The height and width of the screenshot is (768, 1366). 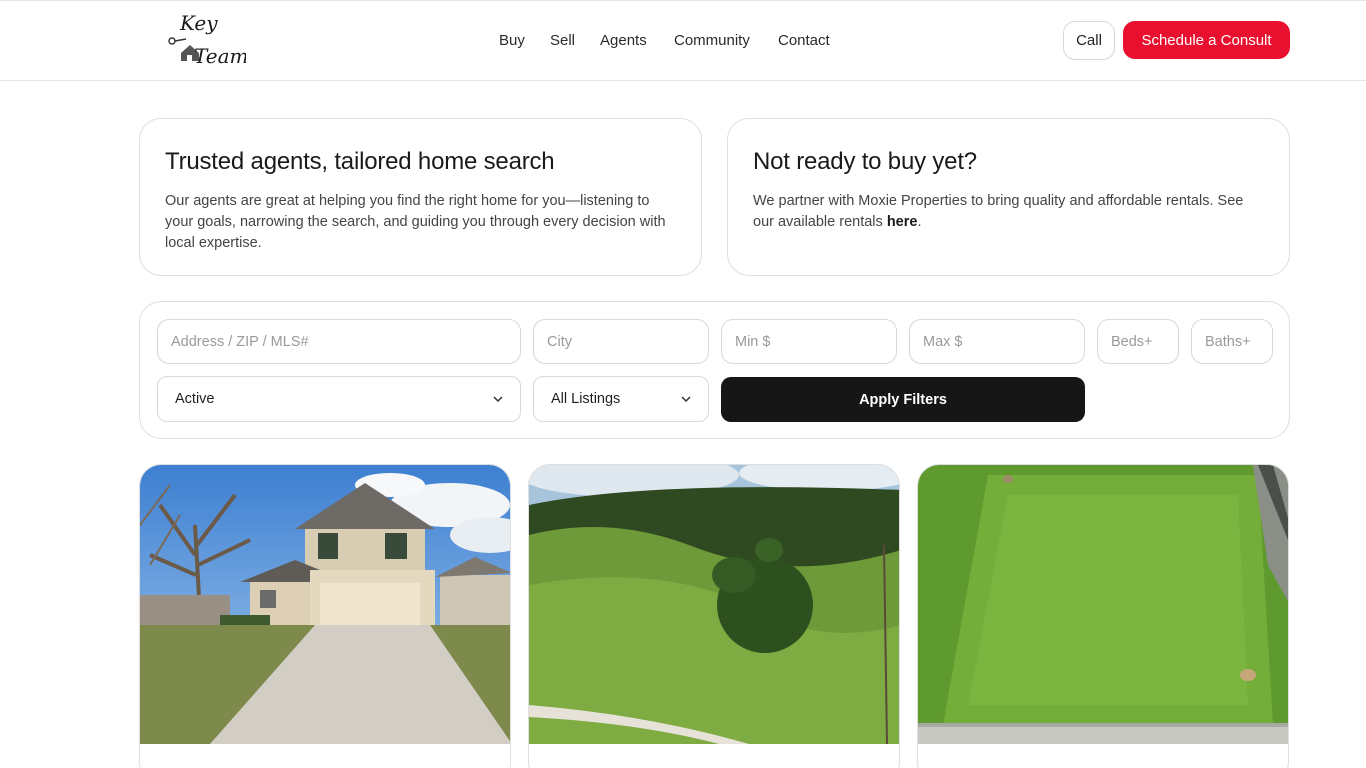 What do you see at coordinates (1206, 40) in the screenshot?
I see `schedule-consult-button: Schedule a Consult` at bounding box center [1206, 40].